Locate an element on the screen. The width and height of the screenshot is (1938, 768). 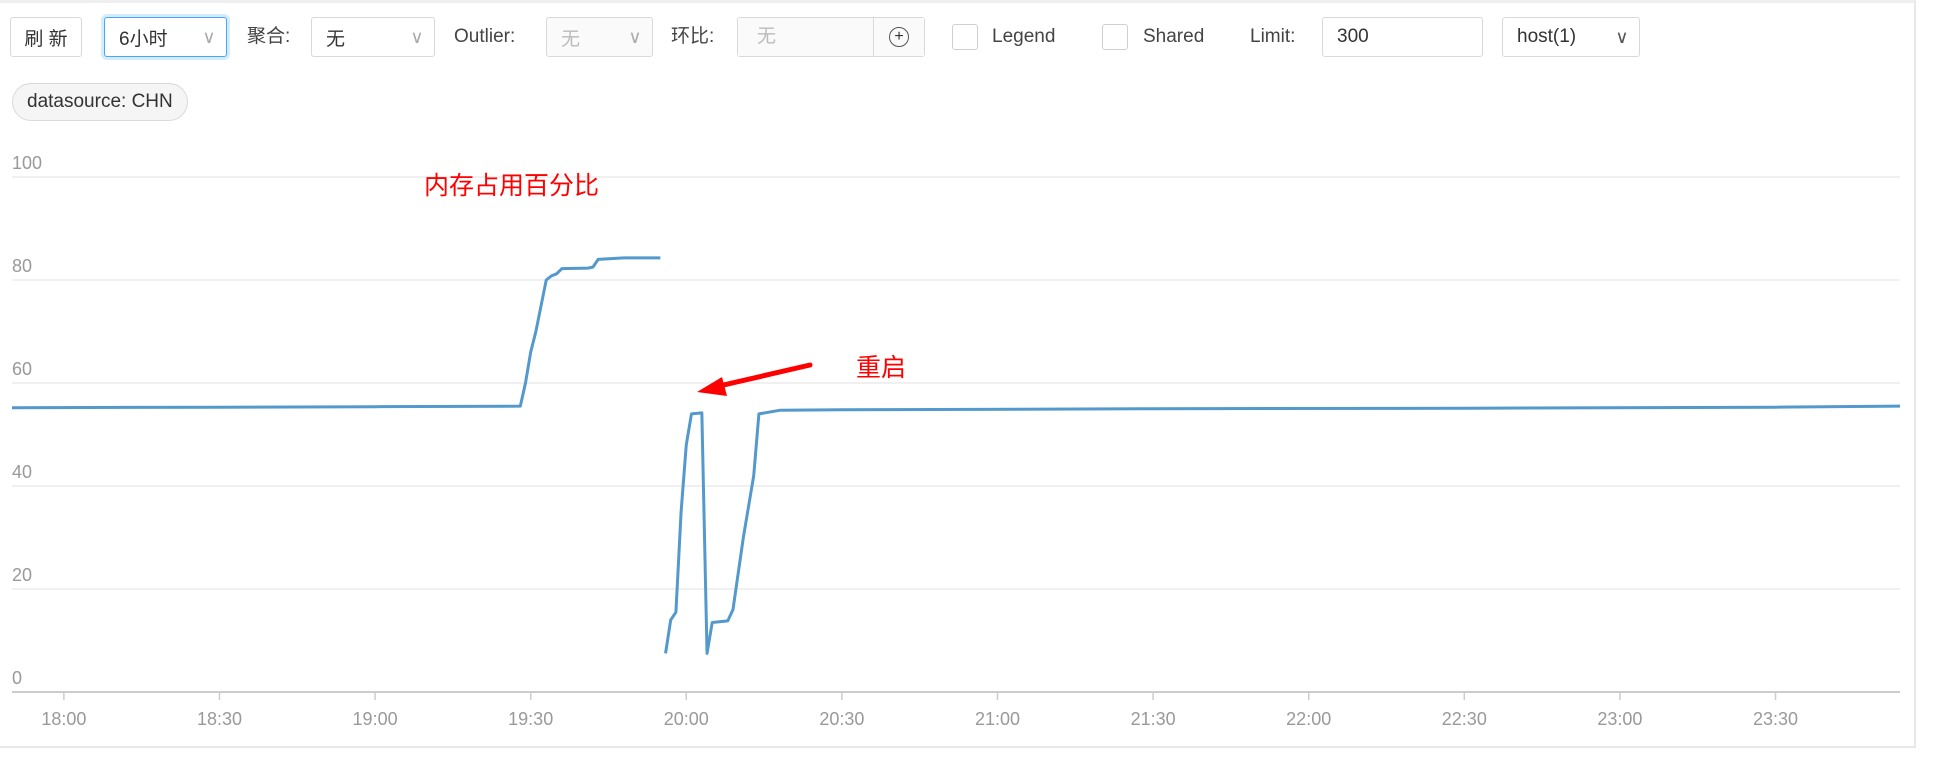
x-tick-label: 20:30 is located at coordinates (841, 719).